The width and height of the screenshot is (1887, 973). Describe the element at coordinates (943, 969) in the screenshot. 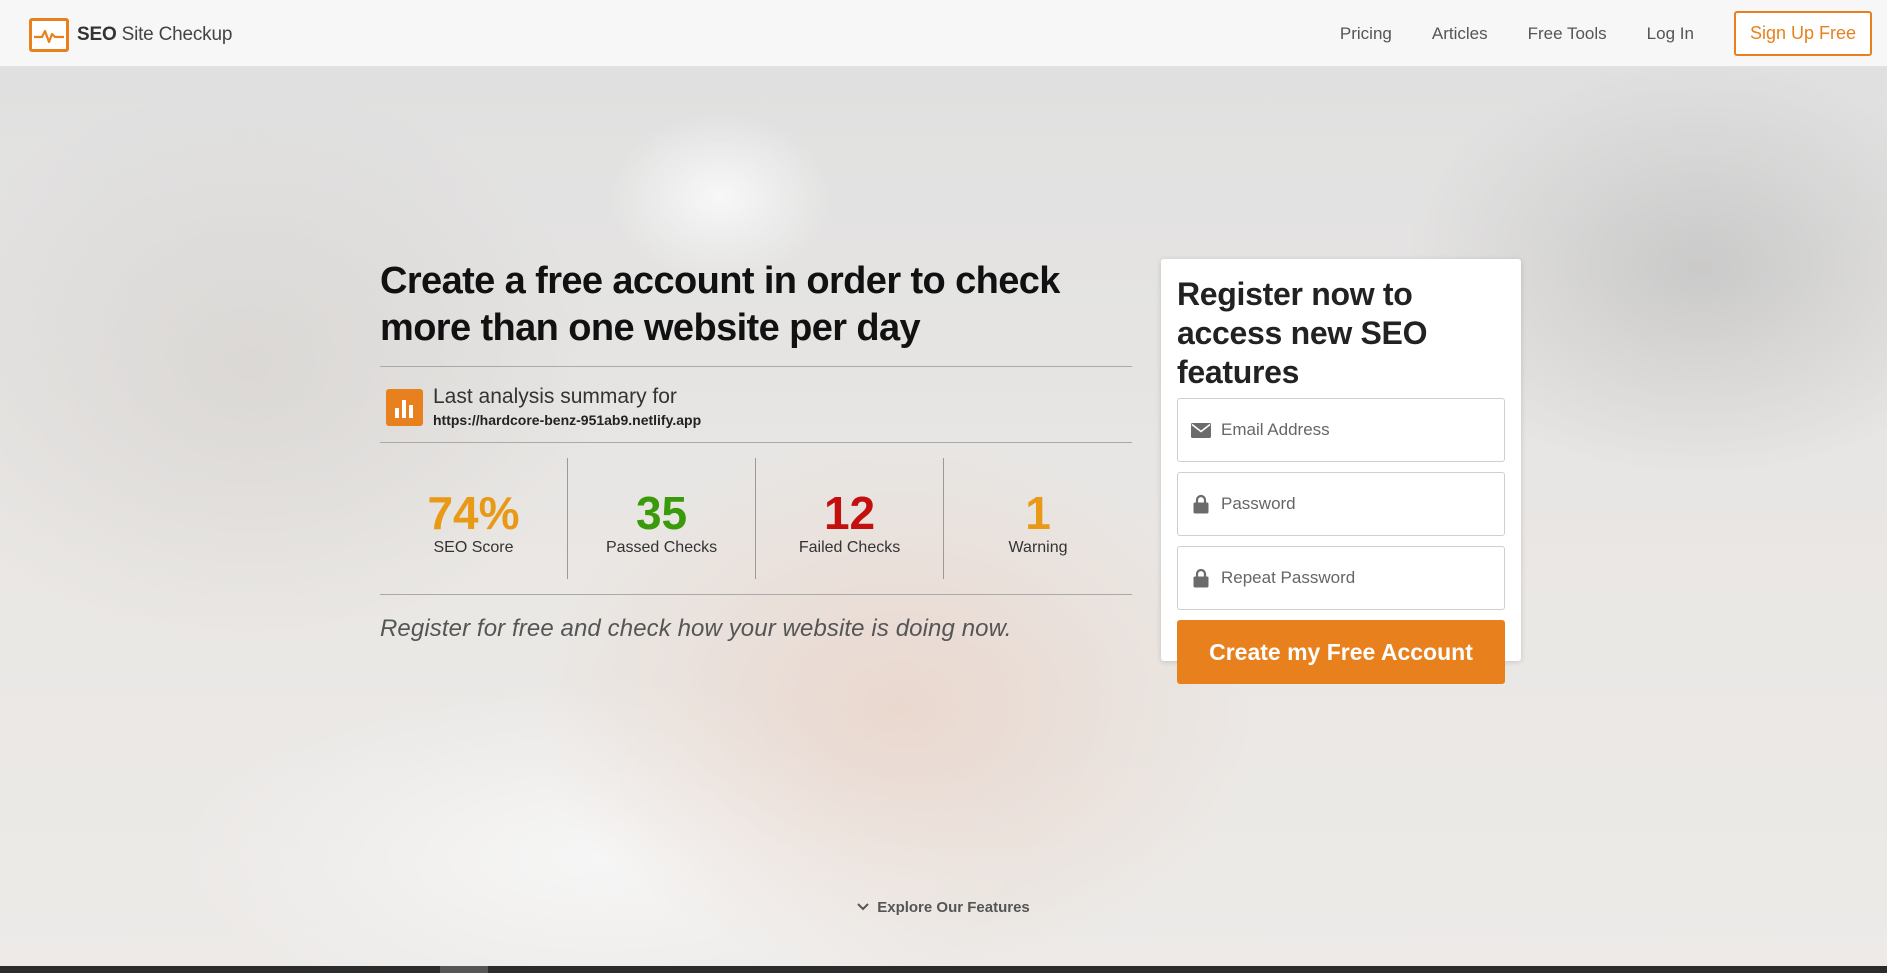

I see `bottom-bar` at that location.